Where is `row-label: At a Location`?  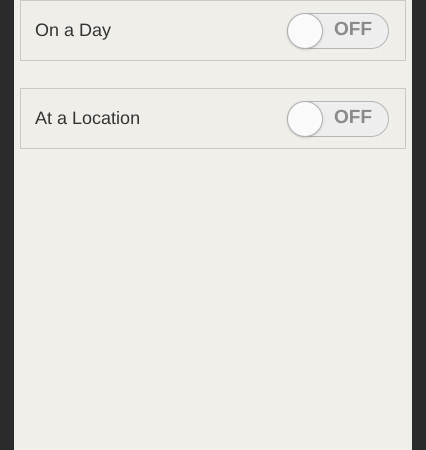
row-label: At a Location is located at coordinates (87, 118).